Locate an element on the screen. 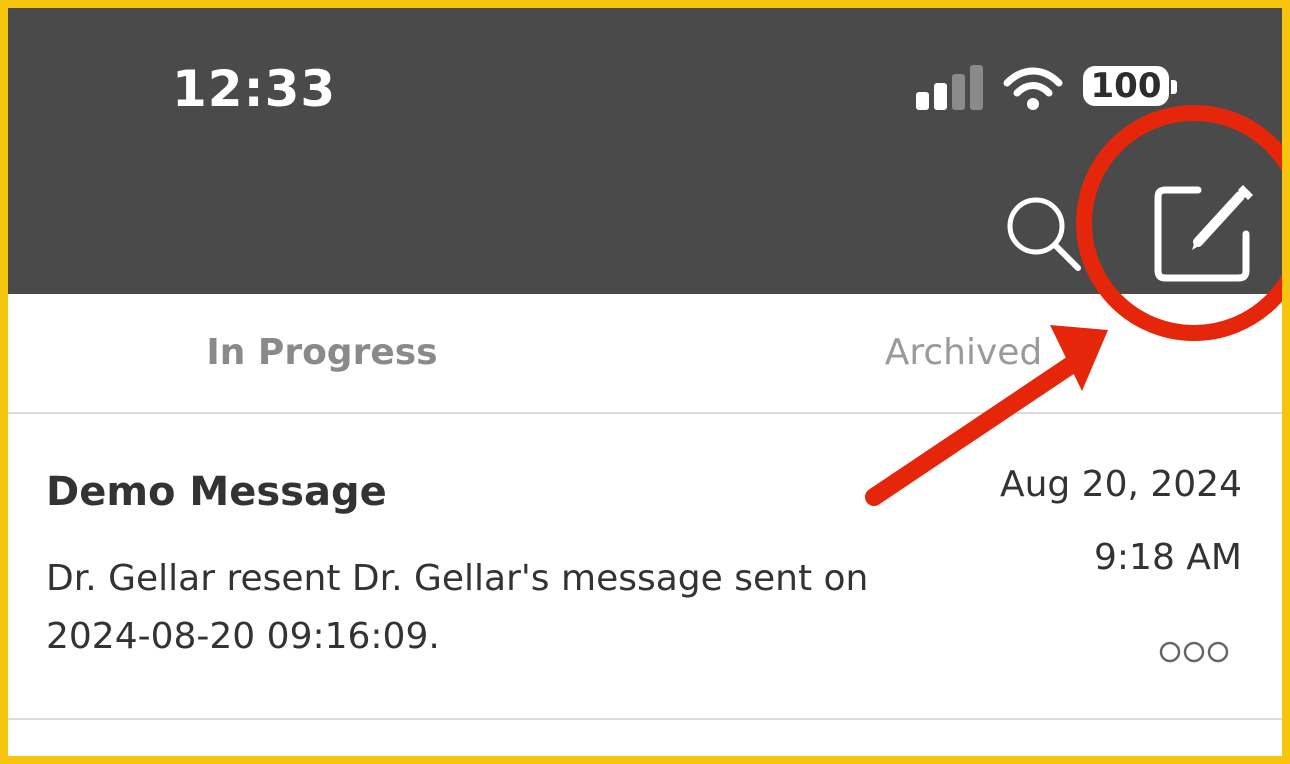 Image resolution: width=1290 pixels, height=764 pixels. search-icon is located at coordinates (1043, 233).